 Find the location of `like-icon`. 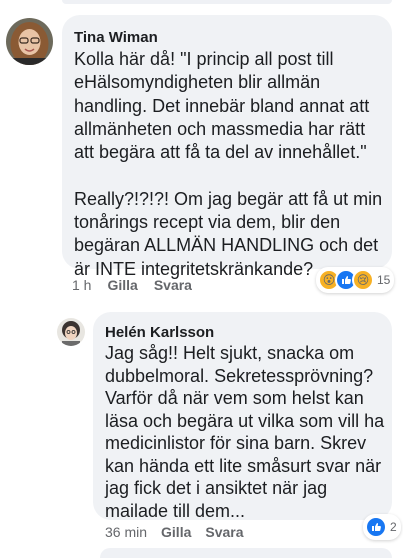

like-icon is located at coordinates (376, 527).